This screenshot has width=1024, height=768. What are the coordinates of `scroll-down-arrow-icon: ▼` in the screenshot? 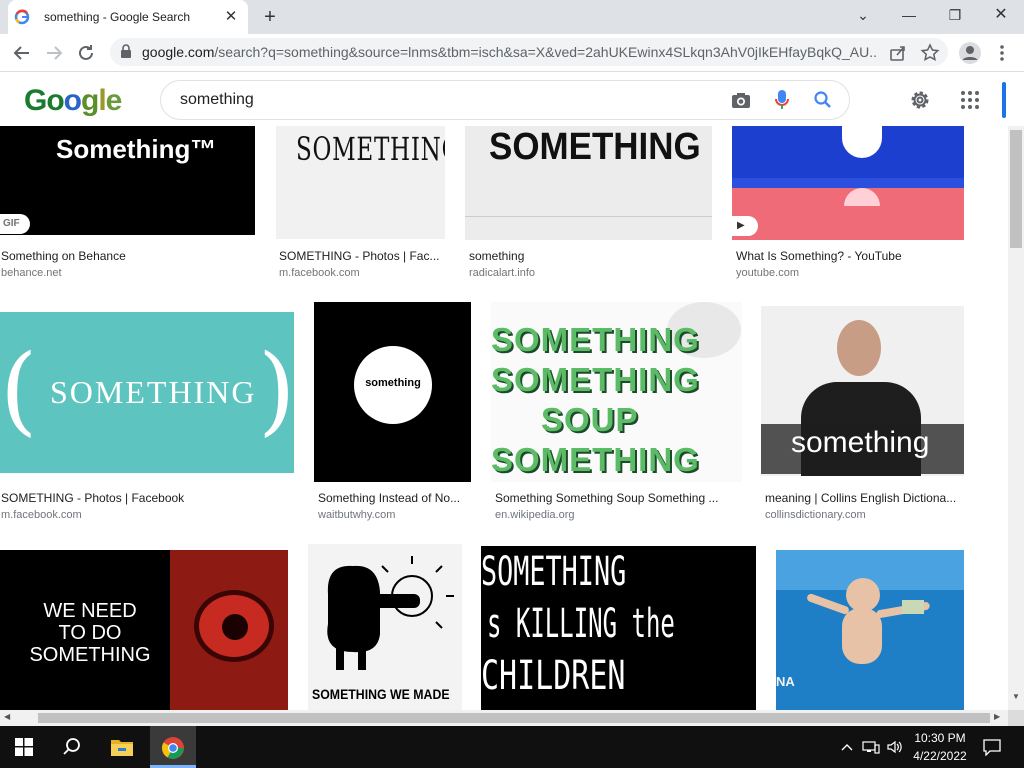 It's located at (1016, 699).